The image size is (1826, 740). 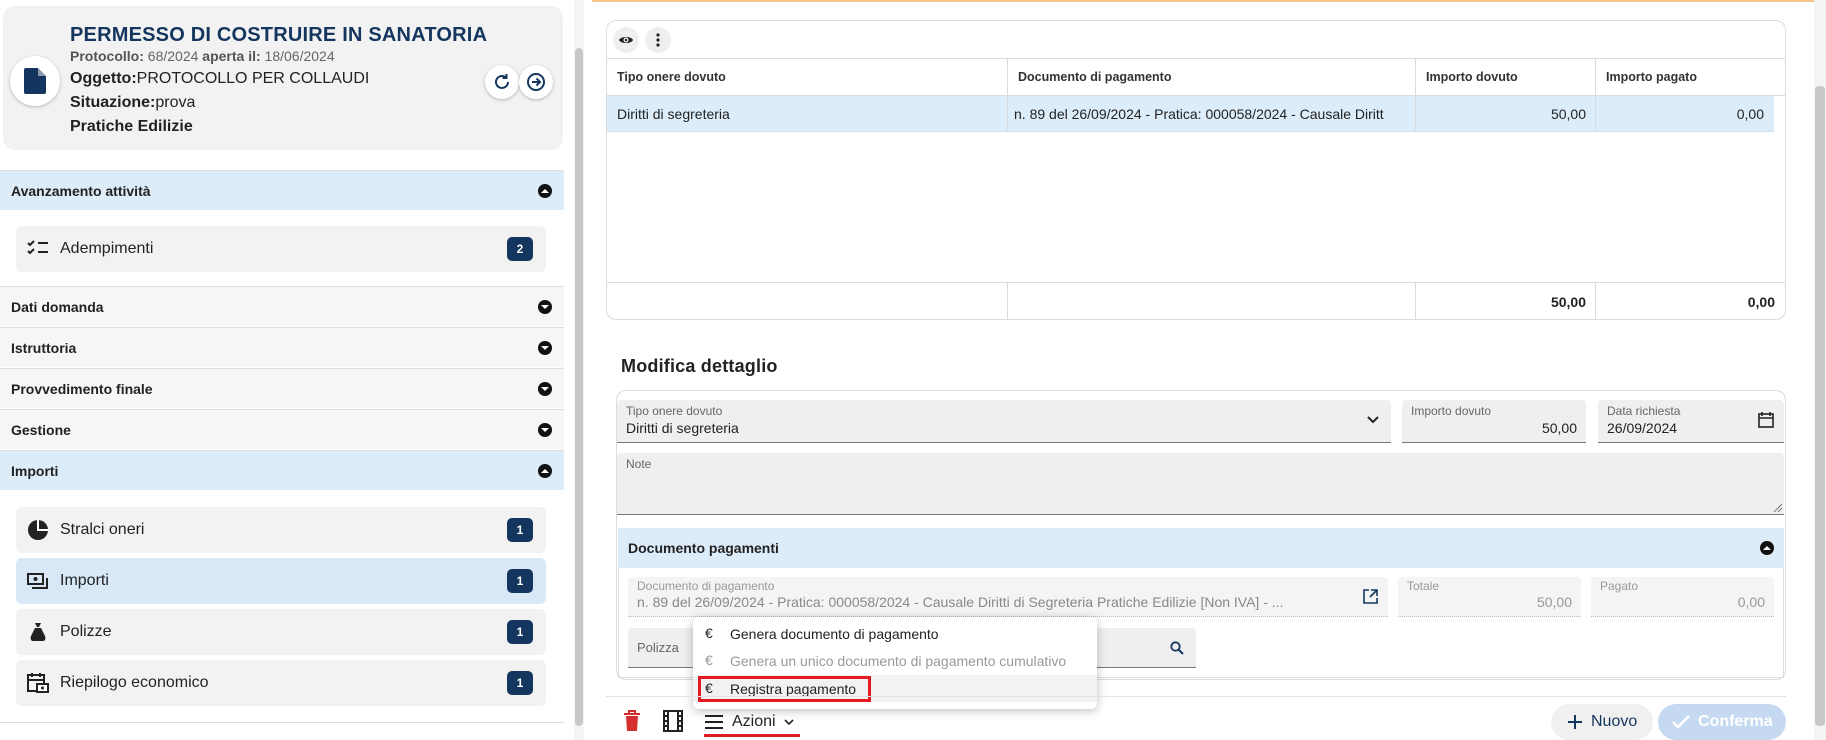 What do you see at coordinates (282, 429) in the screenshot?
I see `section-gestione: Gestione` at bounding box center [282, 429].